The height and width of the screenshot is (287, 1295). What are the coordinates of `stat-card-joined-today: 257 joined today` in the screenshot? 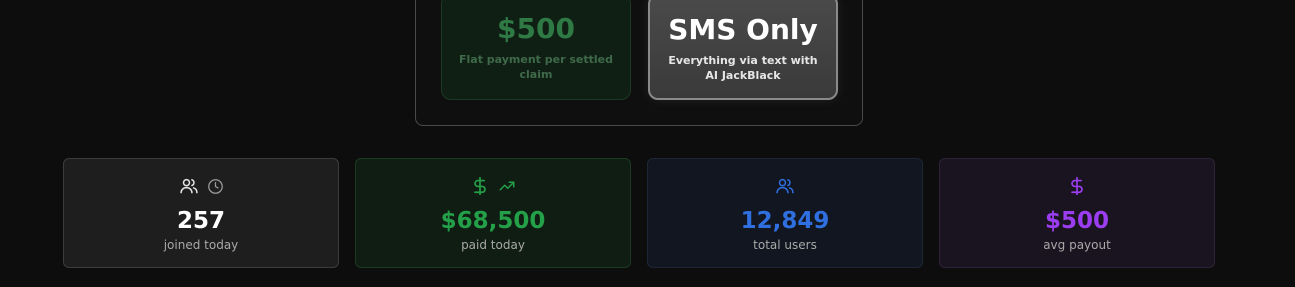 It's located at (201, 213).